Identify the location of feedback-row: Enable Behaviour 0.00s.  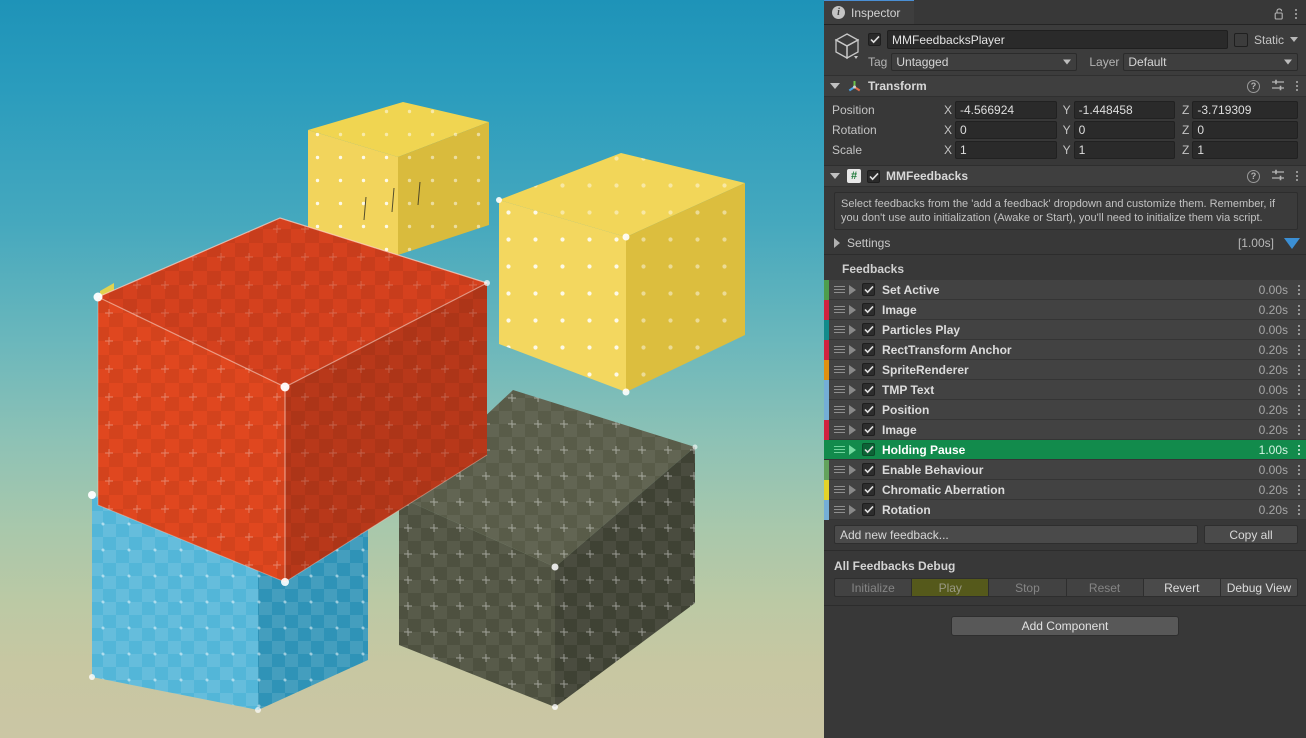
(1065, 469).